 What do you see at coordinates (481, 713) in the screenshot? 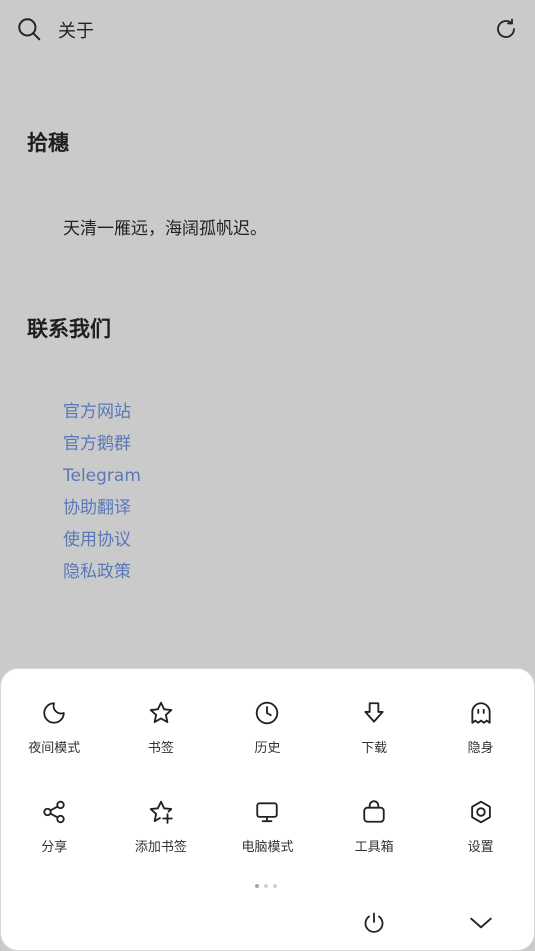
I see `ghost-icon` at bounding box center [481, 713].